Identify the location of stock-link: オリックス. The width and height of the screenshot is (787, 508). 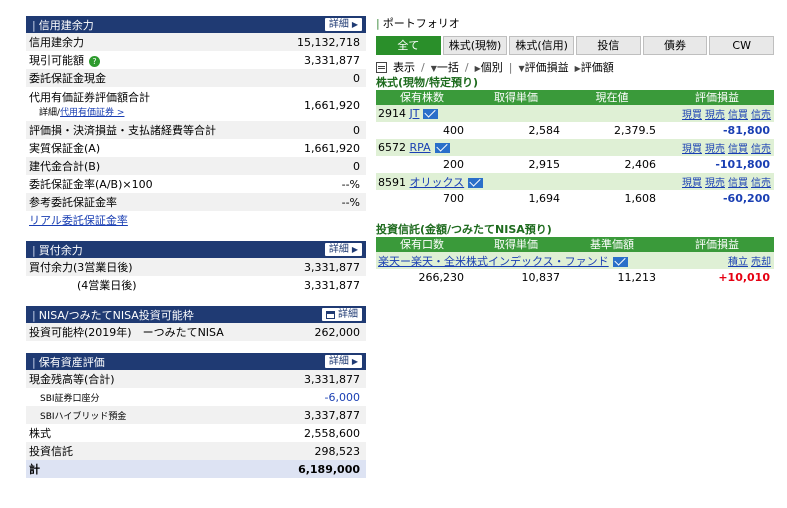
(437, 182).